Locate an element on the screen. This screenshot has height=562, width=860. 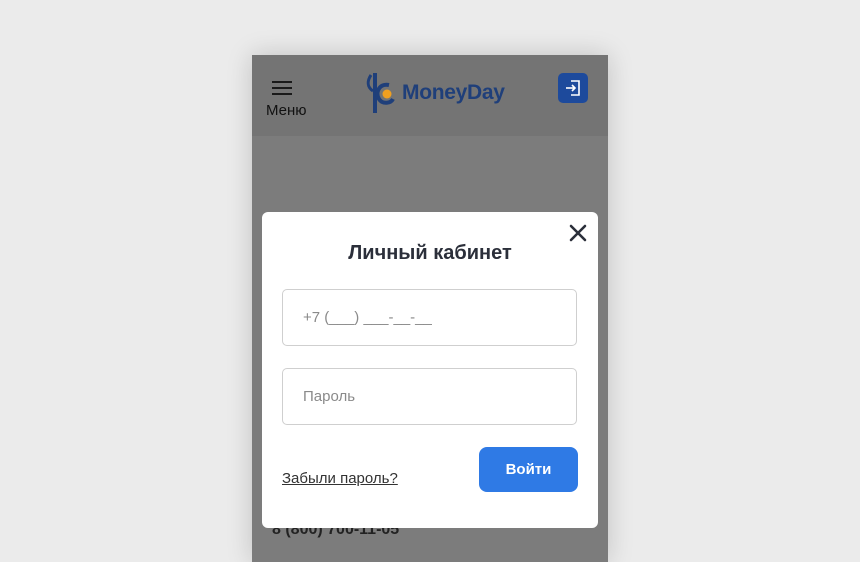
password-field is located at coordinates (429, 396).